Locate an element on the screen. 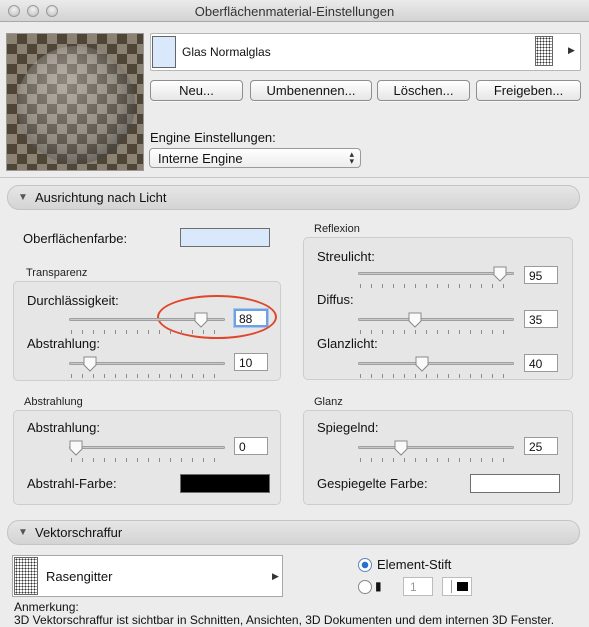 The width and height of the screenshot is (589, 627). emission-title: Abstrahlung is located at coordinates (53, 402).